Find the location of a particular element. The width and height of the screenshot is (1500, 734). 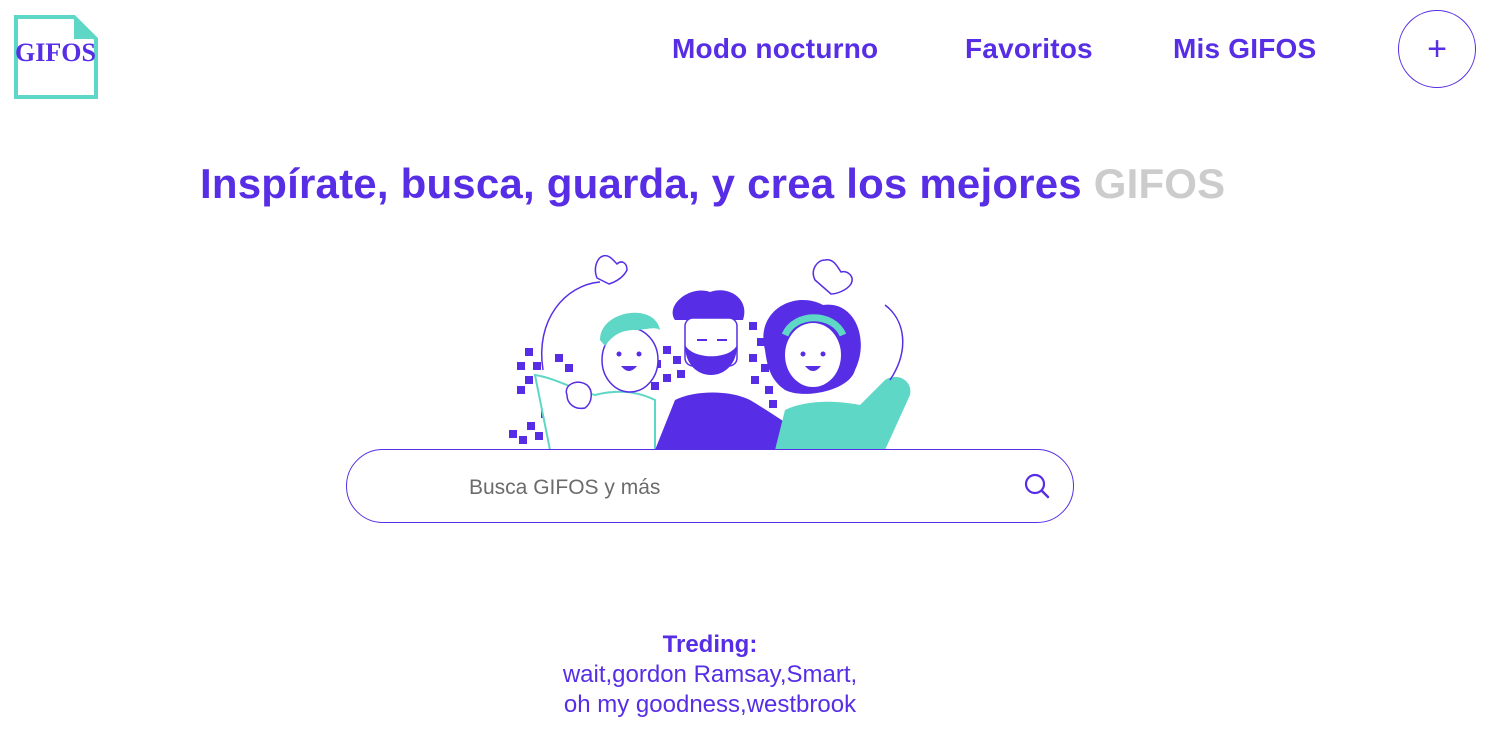

search-bar is located at coordinates (710, 486).